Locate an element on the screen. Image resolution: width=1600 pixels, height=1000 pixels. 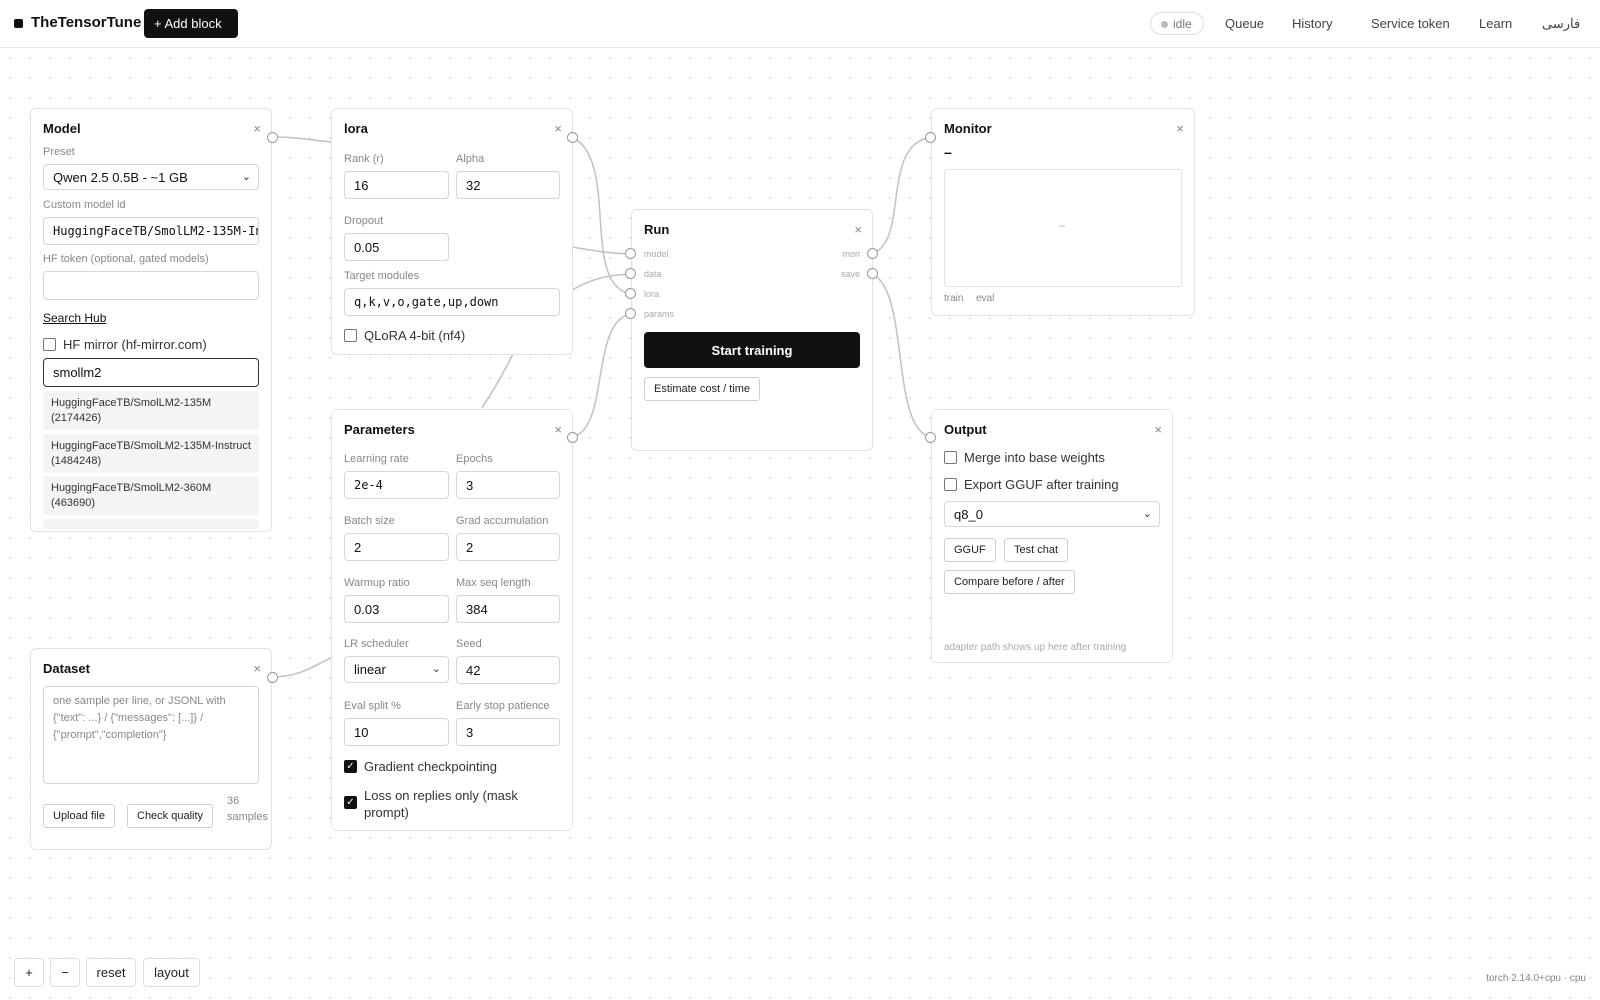
wire-dataset-run-in is located at coordinates (601, 282).